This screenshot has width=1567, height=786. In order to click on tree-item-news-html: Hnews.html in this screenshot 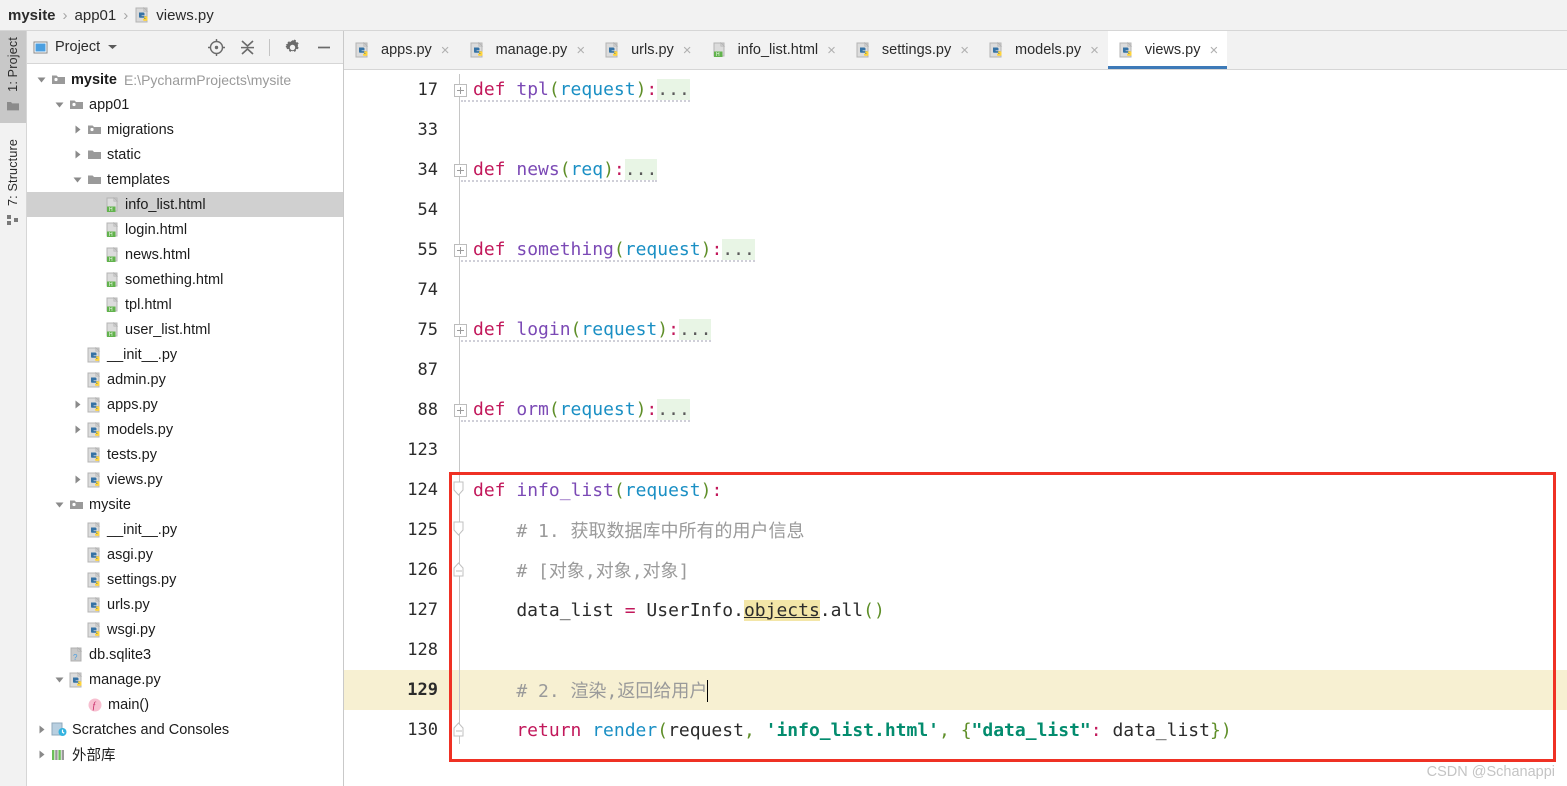, I will do `click(185, 254)`.